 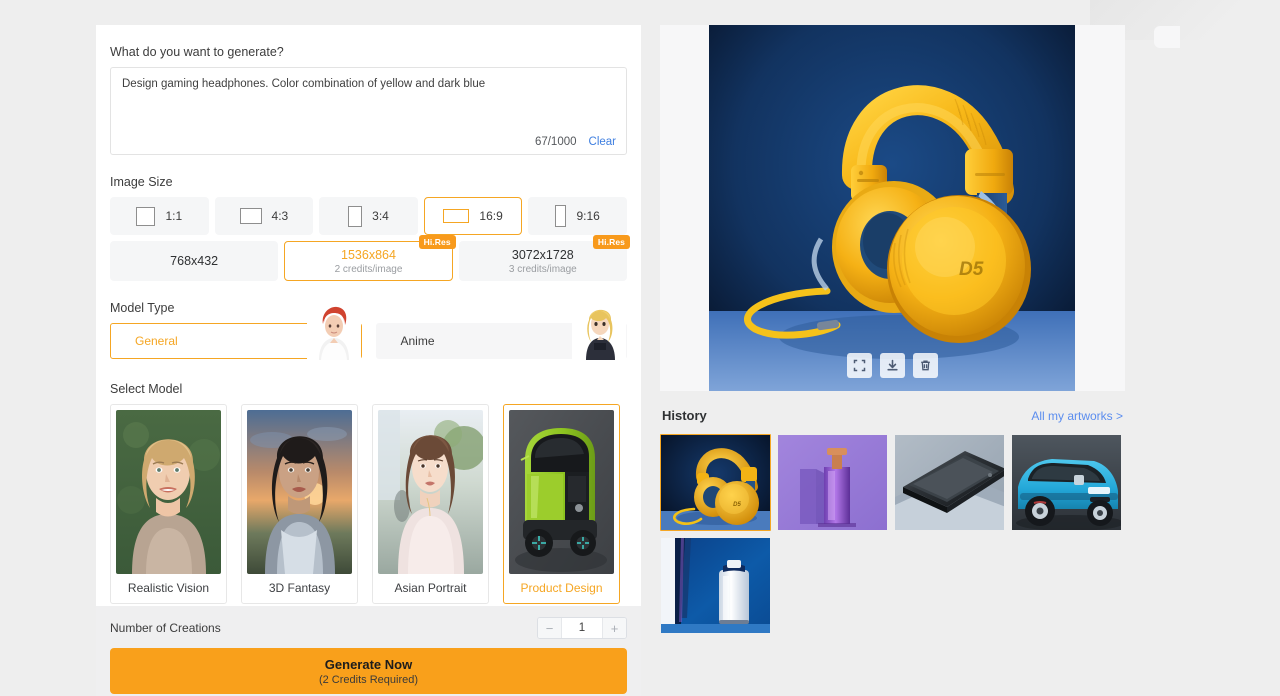 I want to click on history-item-white-bottle-blue-background, so click(x=715, y=585).